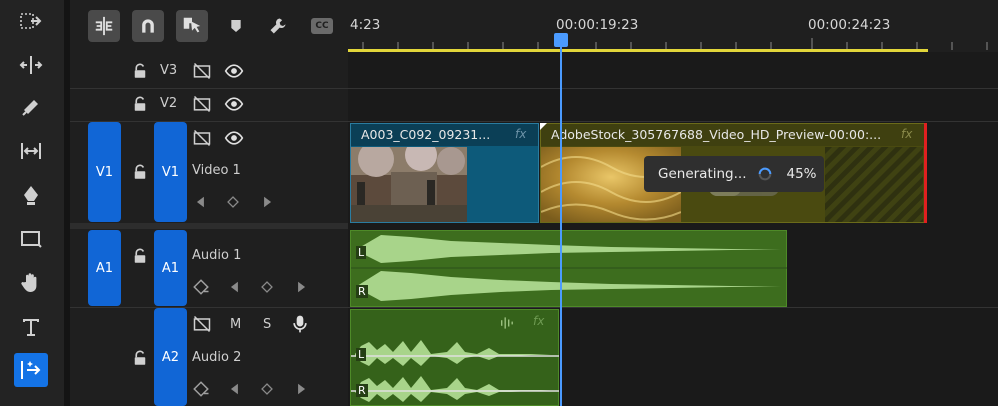 This screenshot has height=406, width=998. I want to click on nest-icon, so click(104, 26).